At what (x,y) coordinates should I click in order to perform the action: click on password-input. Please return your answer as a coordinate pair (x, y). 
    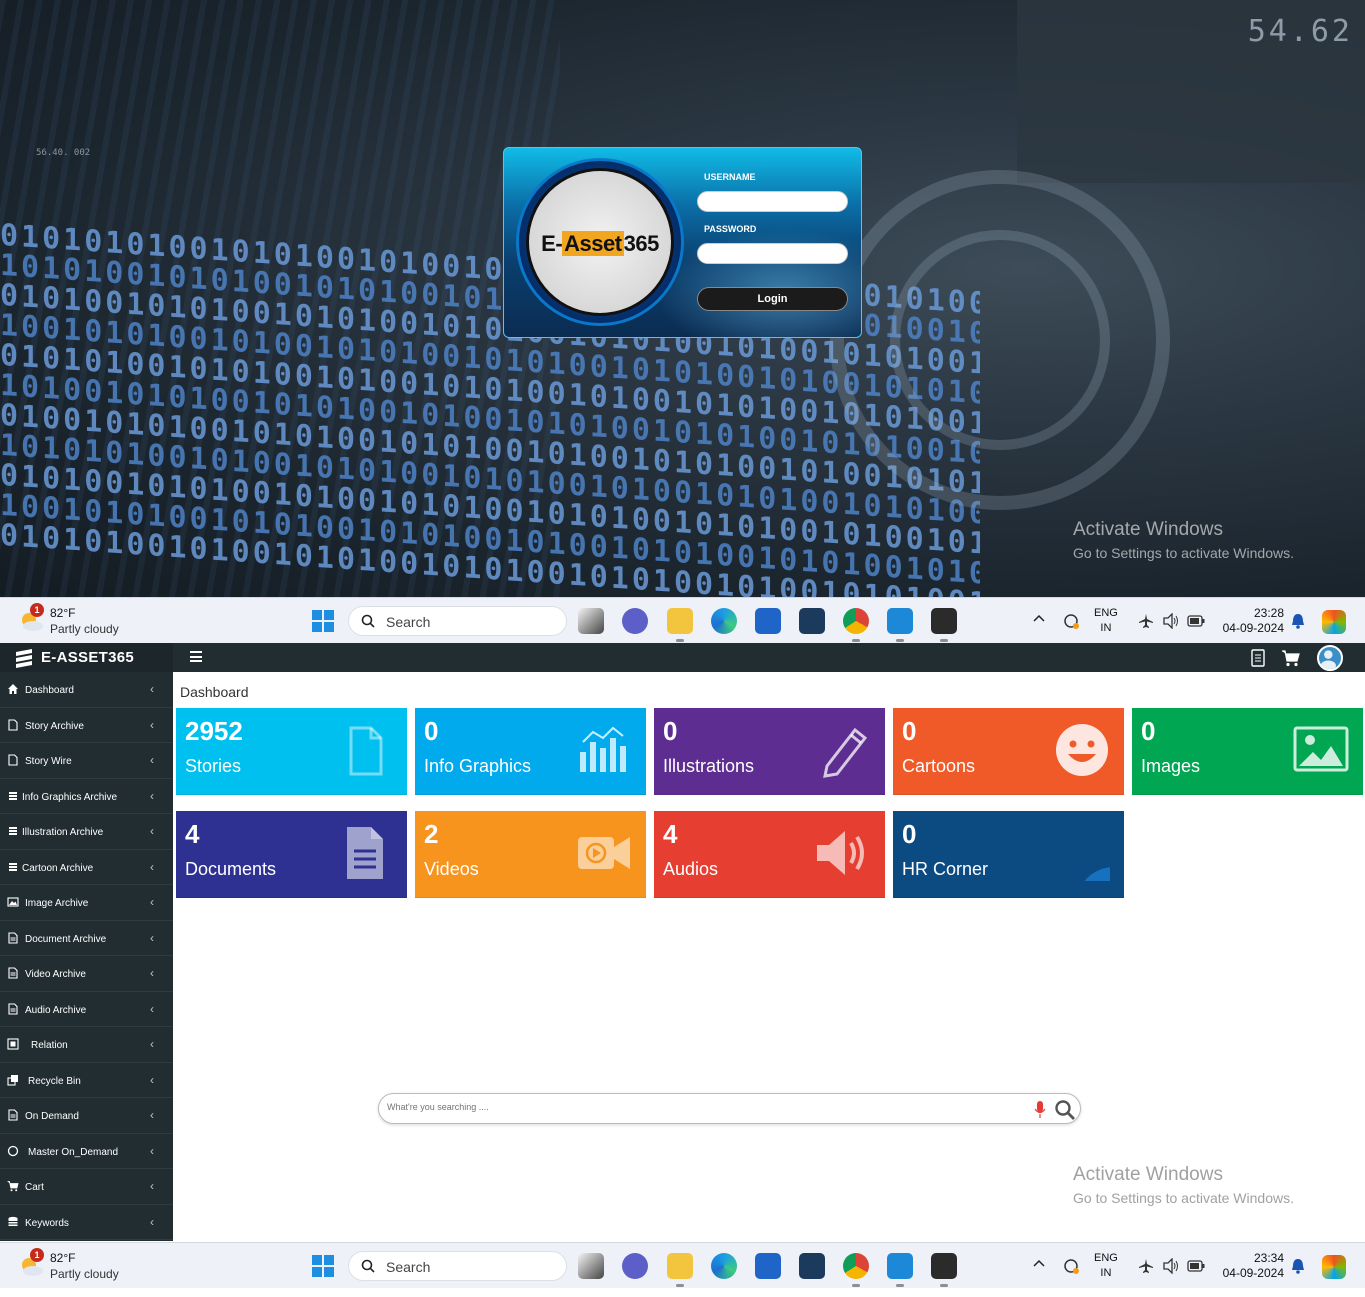
    Looking at the image, I should click on (772, 253).